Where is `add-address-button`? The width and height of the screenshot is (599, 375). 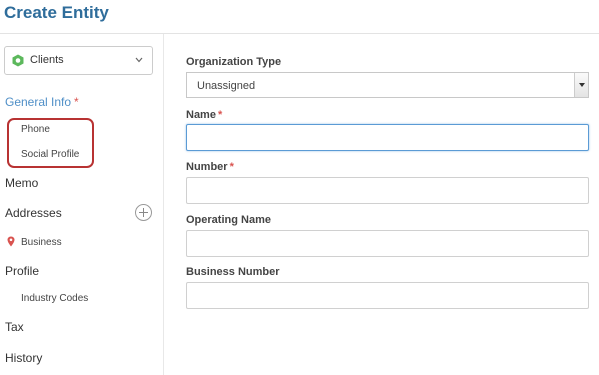
add-address-button is located at coordinates (143, 212).